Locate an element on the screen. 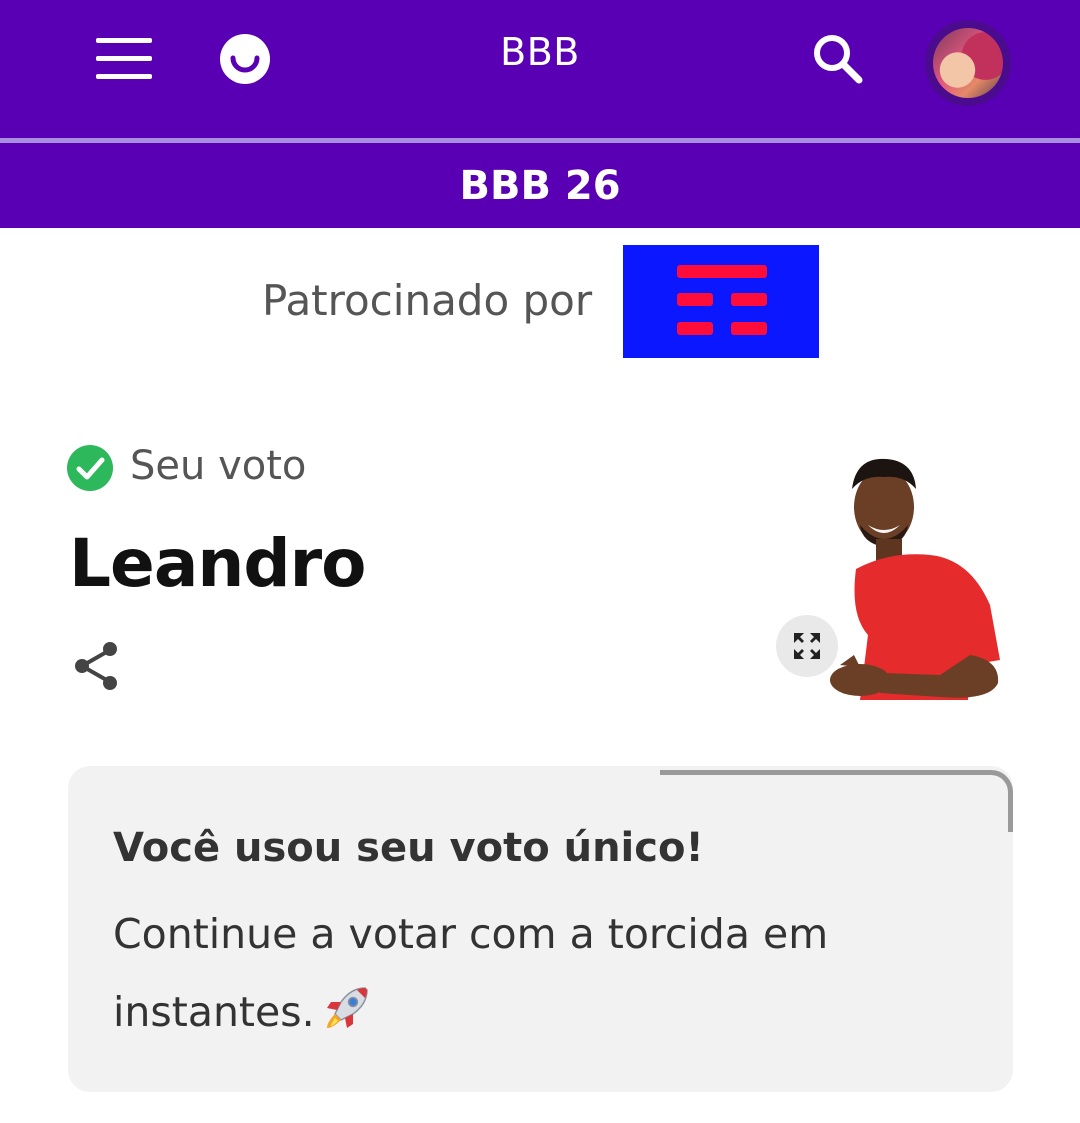 The height and width of the screenshot is (1123, 1080). search-icon is located at coordinates (838, 59).